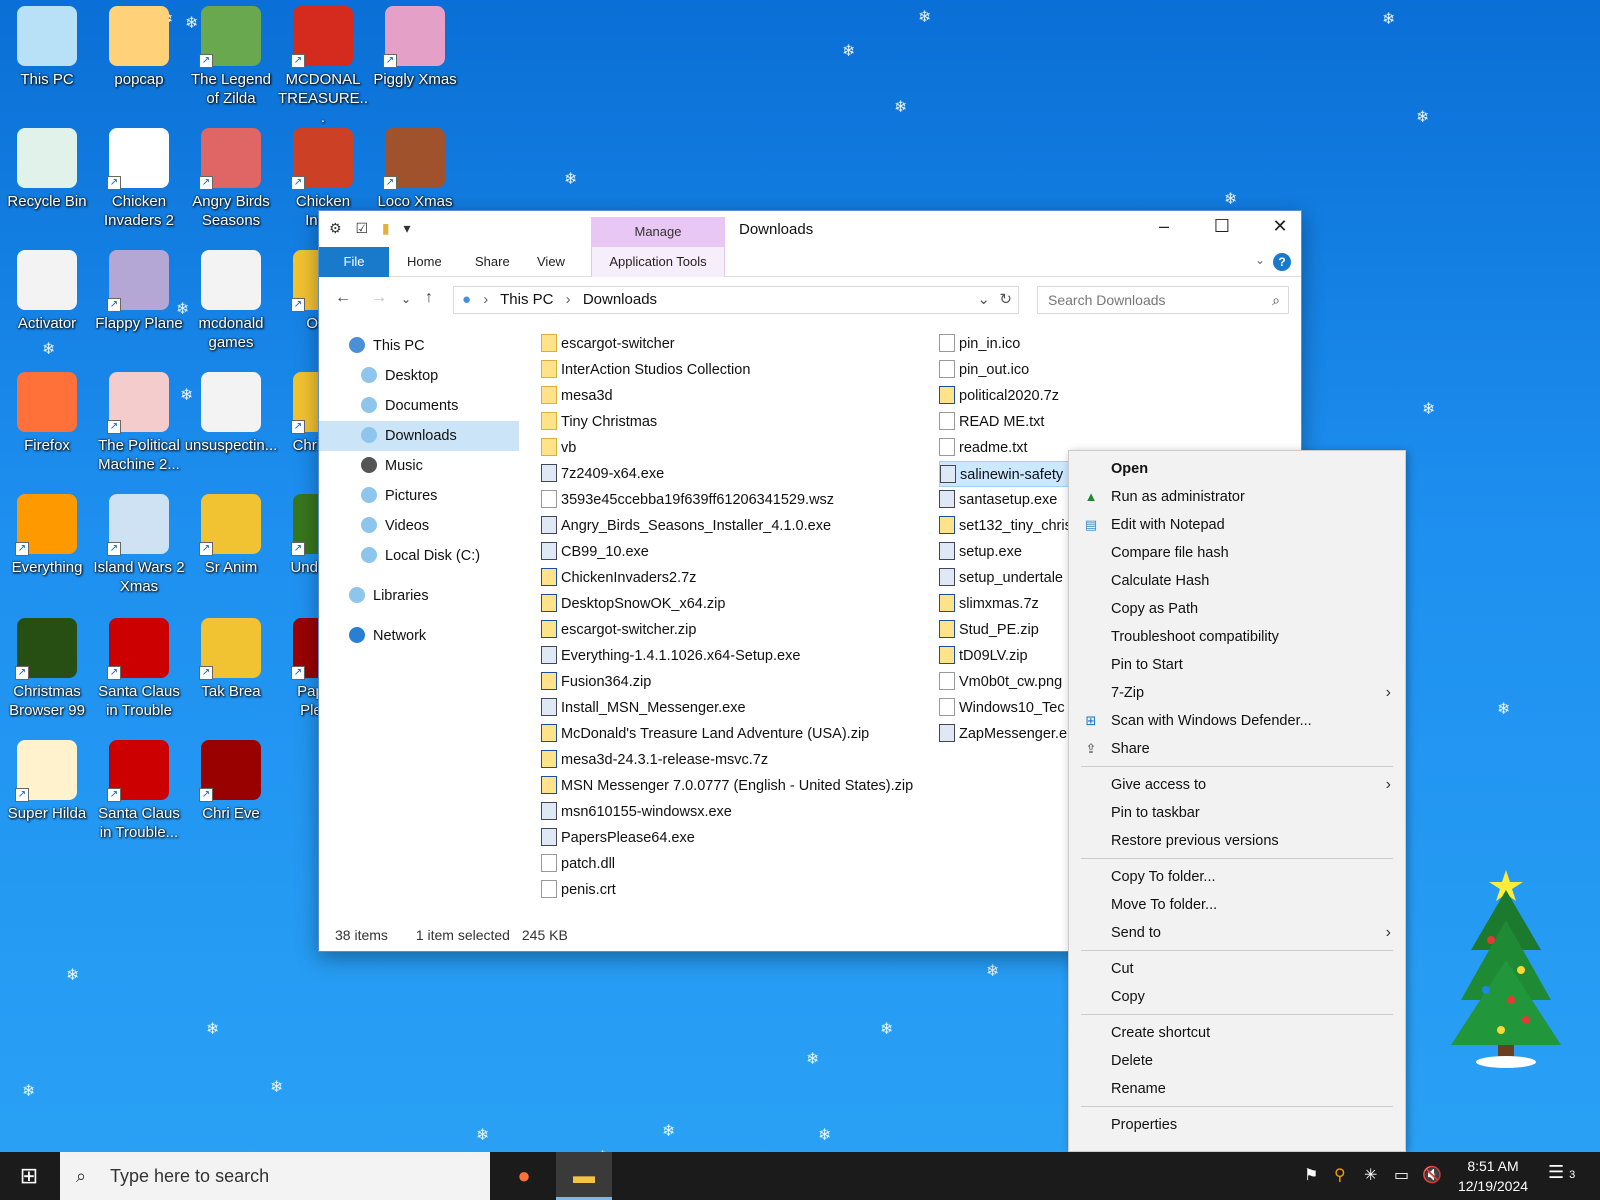 This screenshot has width=1600, height=1200. Describe the element at coordinates (1237, 997) in the screenshot. I see `menu-item-copy: Copy` at that location.